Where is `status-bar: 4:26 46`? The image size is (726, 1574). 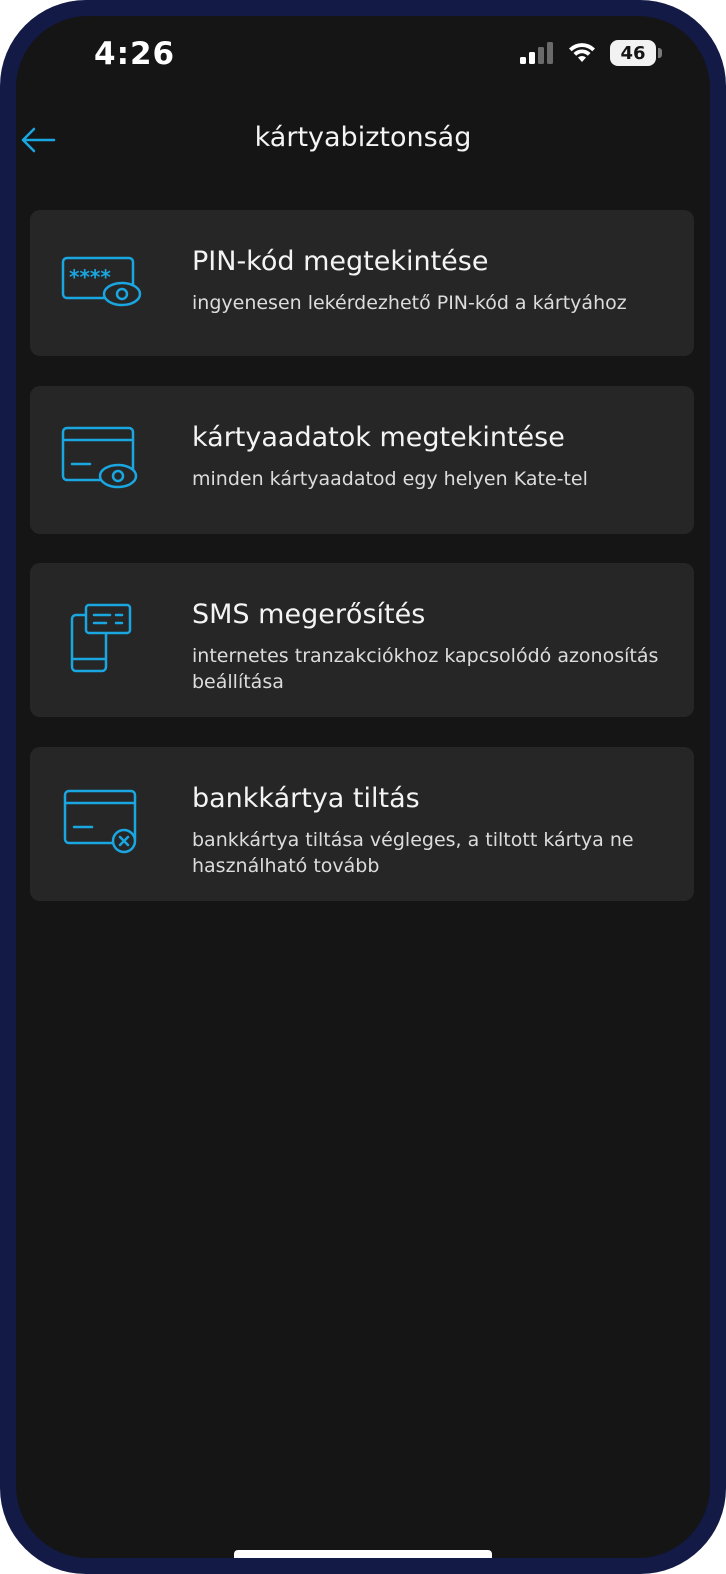
status-bar: 4:26 46 is located at coordinates (363, 56).